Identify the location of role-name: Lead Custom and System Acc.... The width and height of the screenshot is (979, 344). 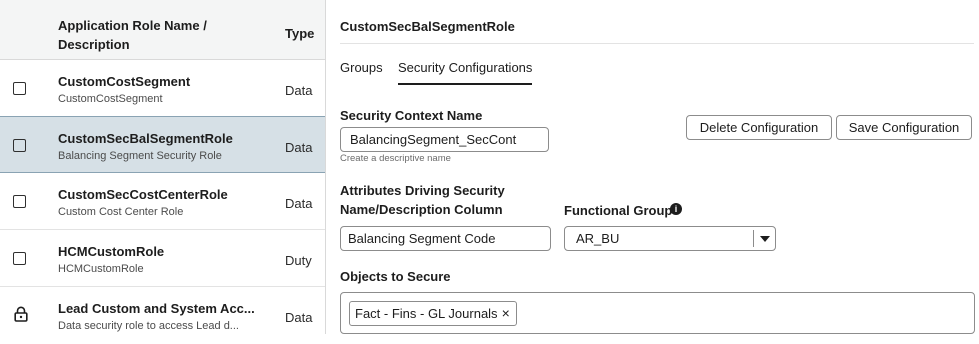
(156, 308).